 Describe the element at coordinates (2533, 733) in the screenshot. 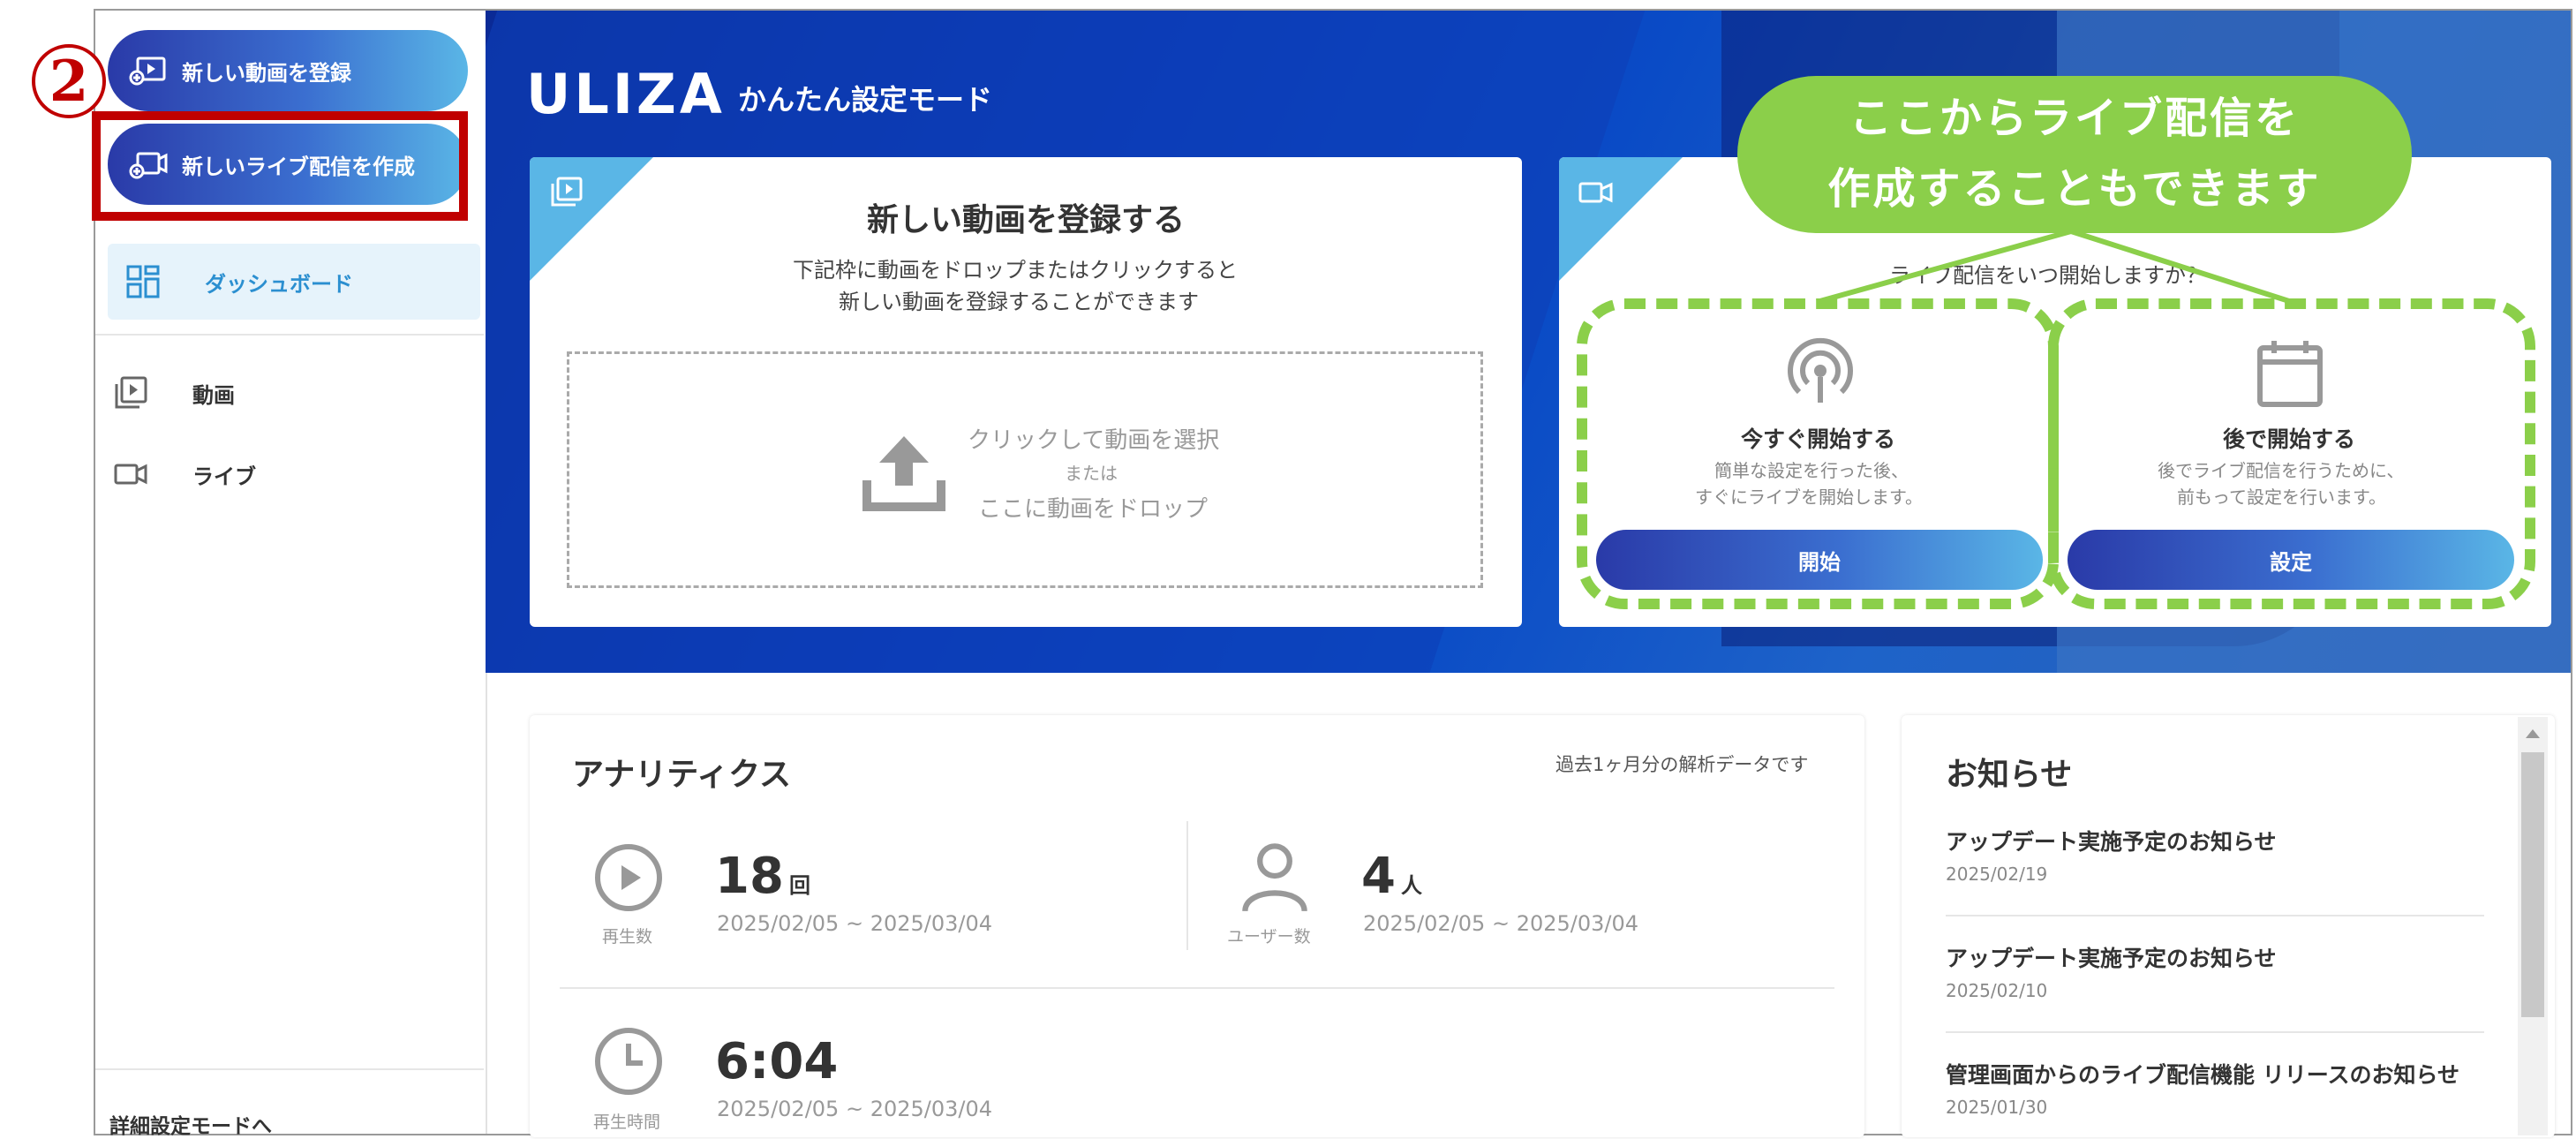

I see `scroll-up-arrow` at that location.